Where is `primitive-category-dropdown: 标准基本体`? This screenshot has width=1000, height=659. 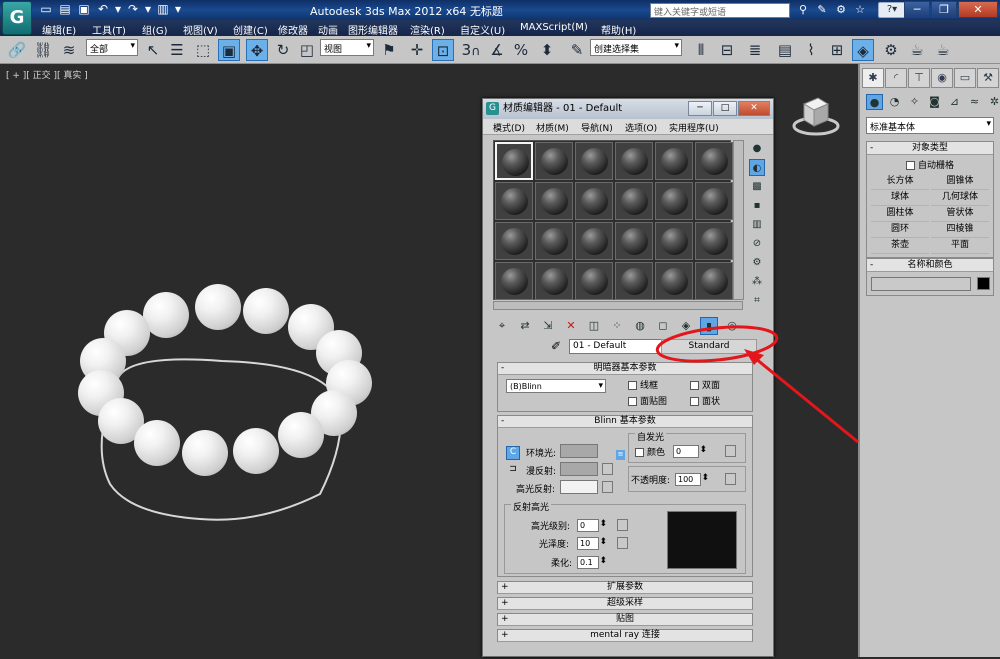 primitive-category-dropdown: 标准基本体 is located at coordinates (930, 125).